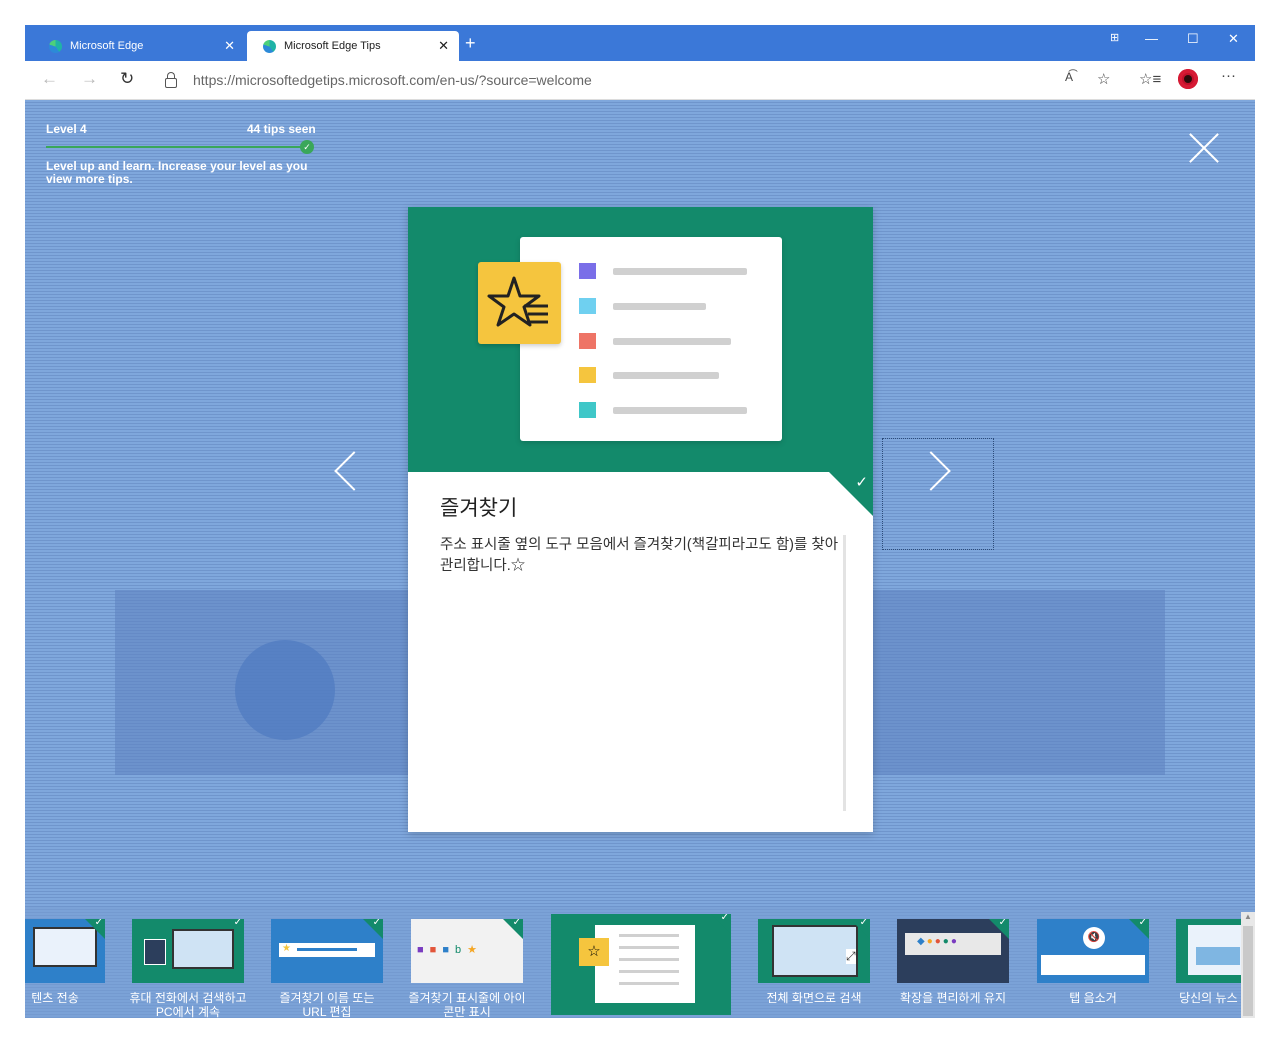  Describe the element at coordinates (127, 79) in the screenshot. I see `refresh-icon: ↻` at that location.